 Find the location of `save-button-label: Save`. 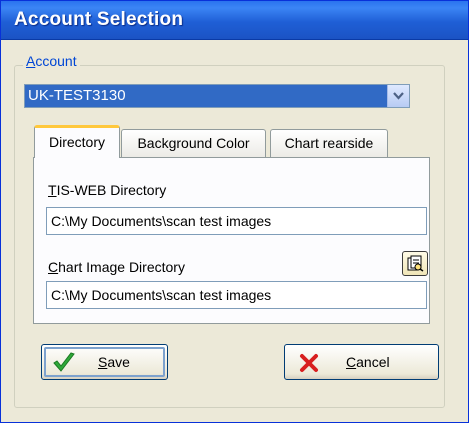

save-button-label: Save is located at coordinates (114, 362).